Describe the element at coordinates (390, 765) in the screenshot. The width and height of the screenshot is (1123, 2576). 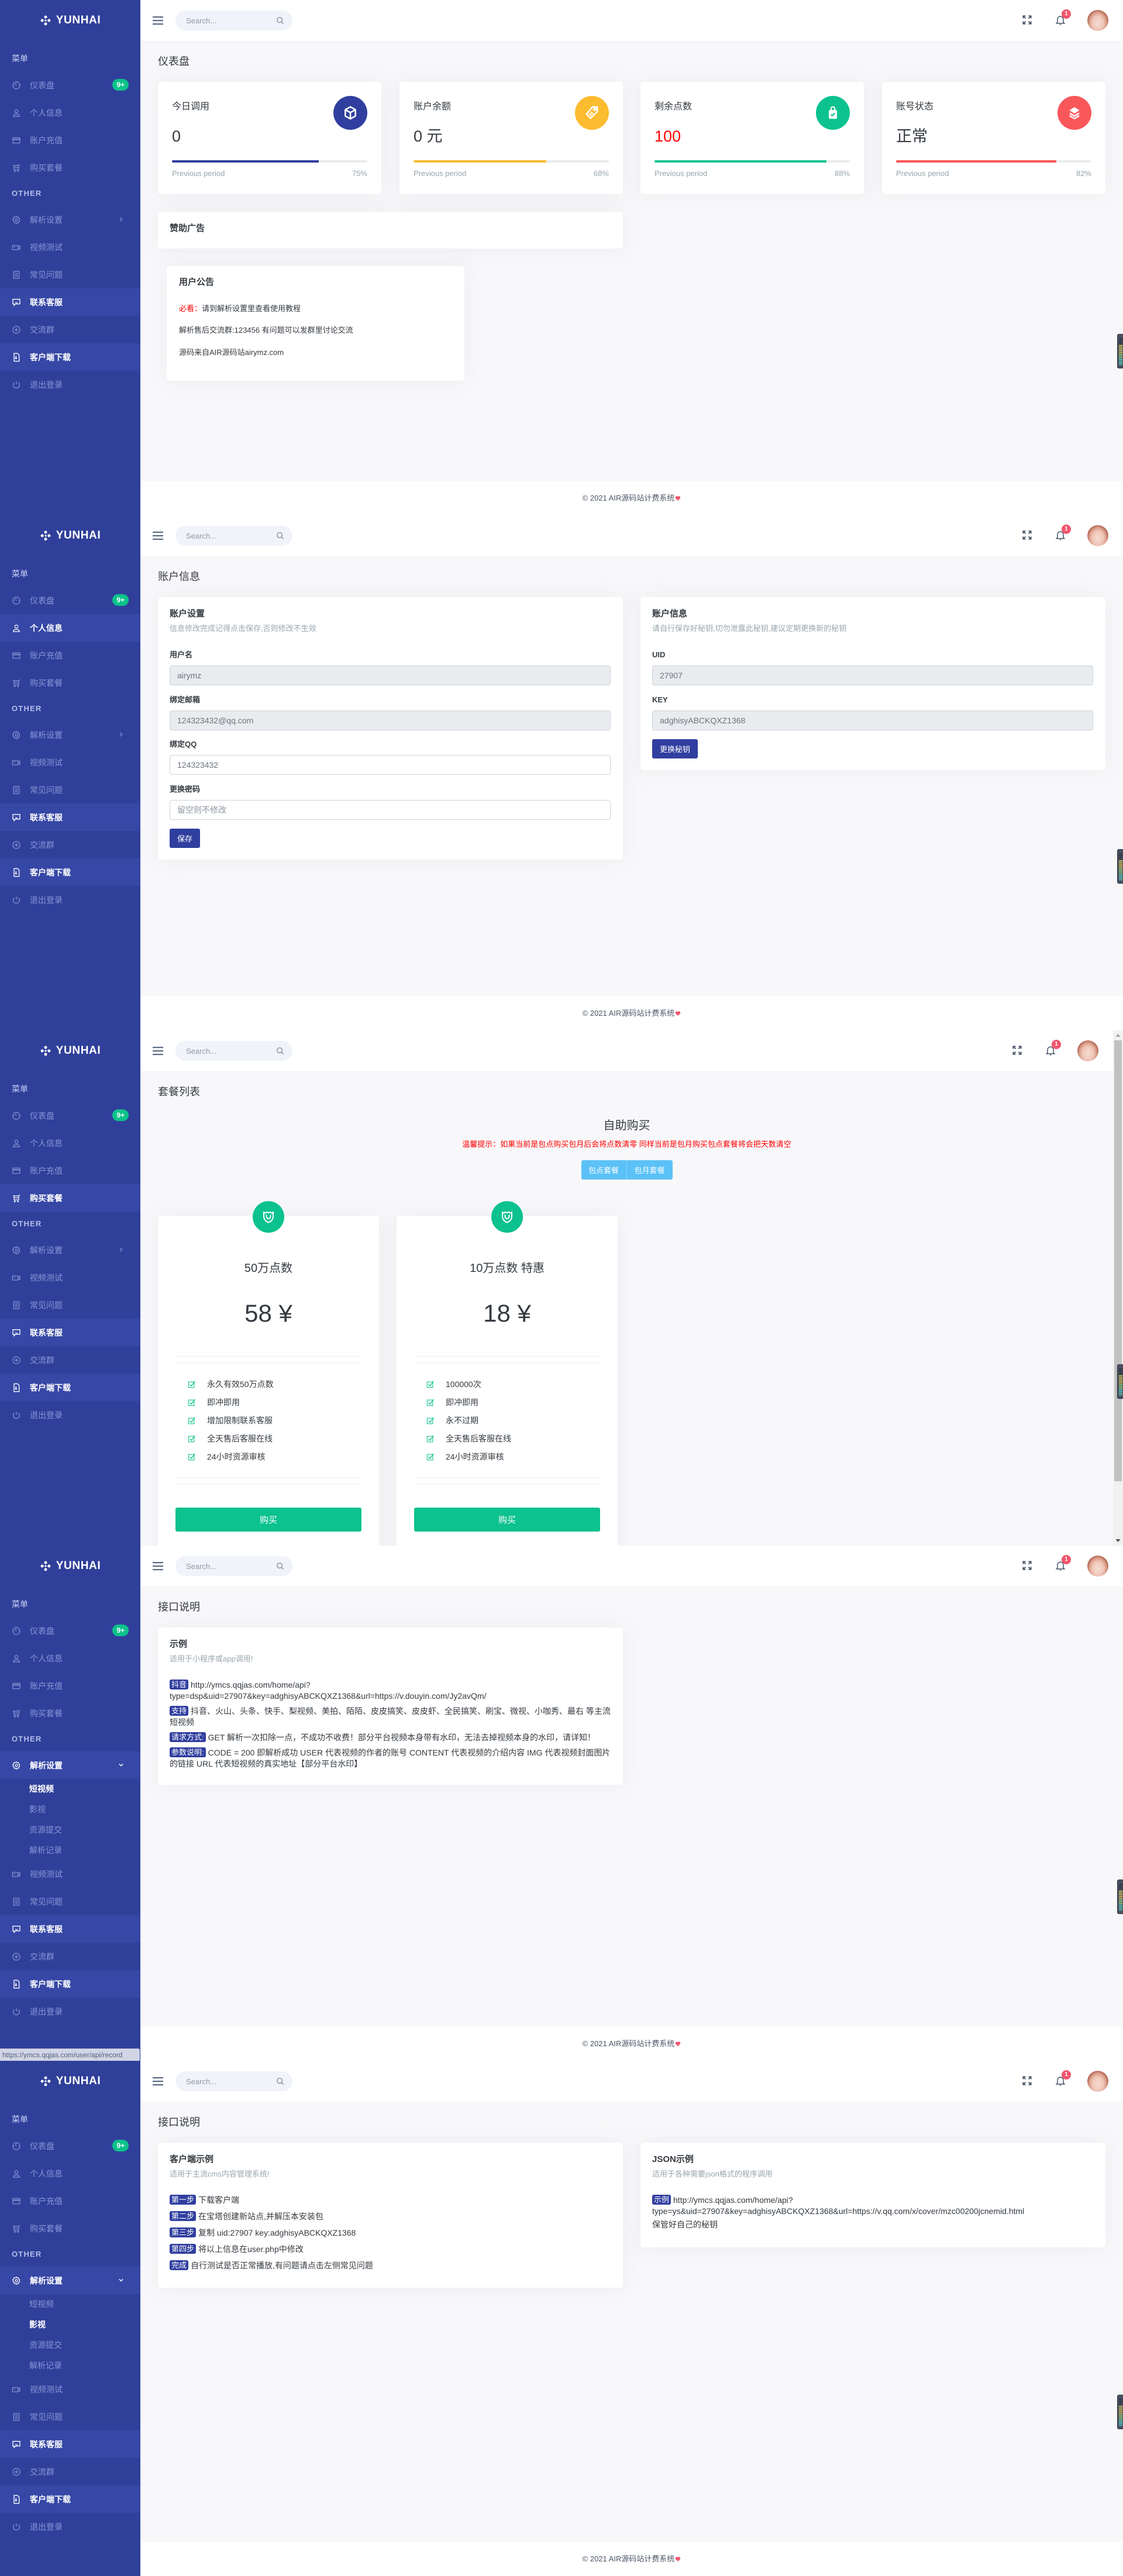
I see `qq-field` at that location.